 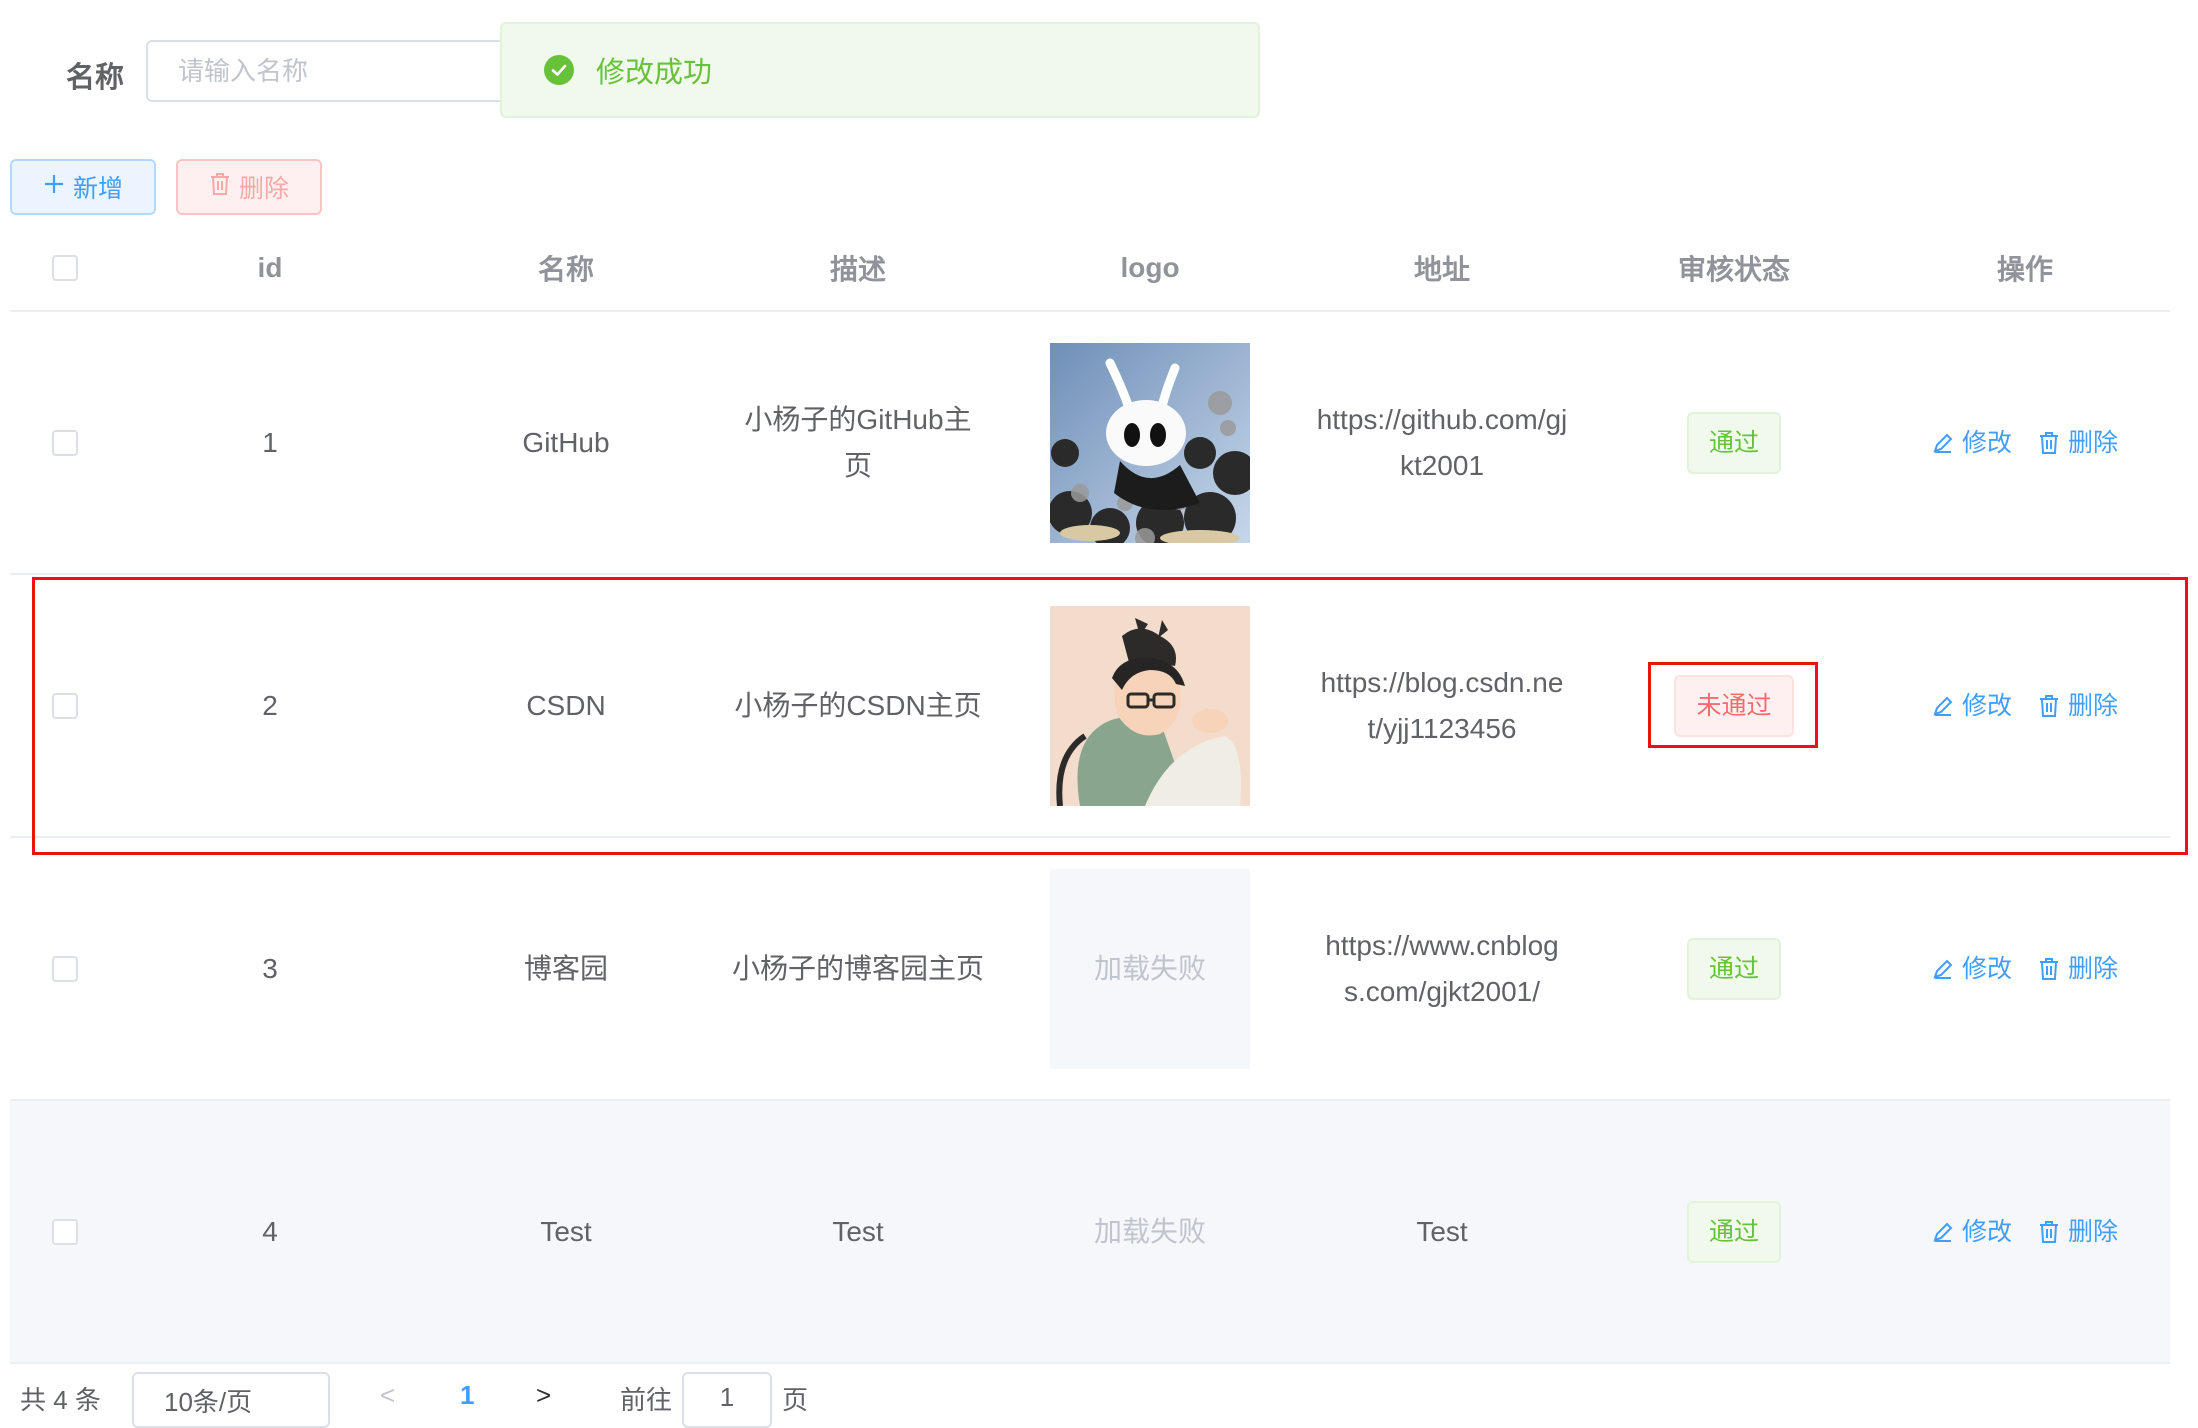 What do you see at coordinates (858, 419) in the screenshot?
I see `desc-line: 小杨子的GitHub主` at bounding box center [858, 419].